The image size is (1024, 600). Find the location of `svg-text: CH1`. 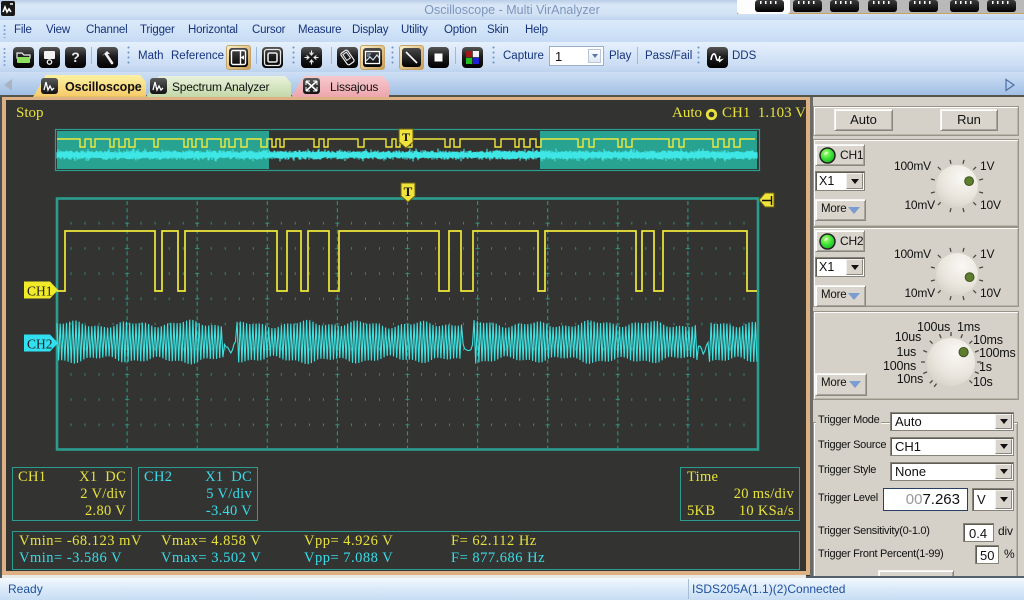

svg-text: CH1 is located at coordinates (40, 291).